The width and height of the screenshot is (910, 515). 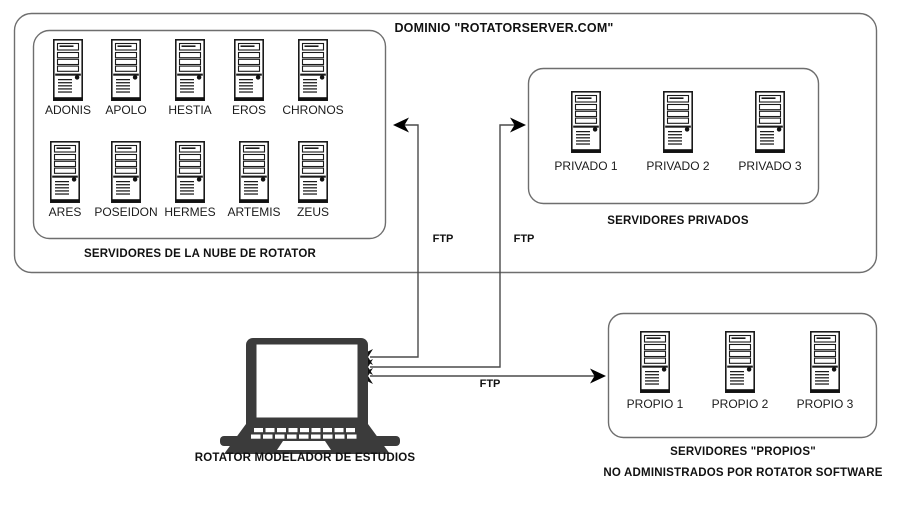 I want to click on server-label-privado-1: PRIVADO 1, so click(x=586, y=166).